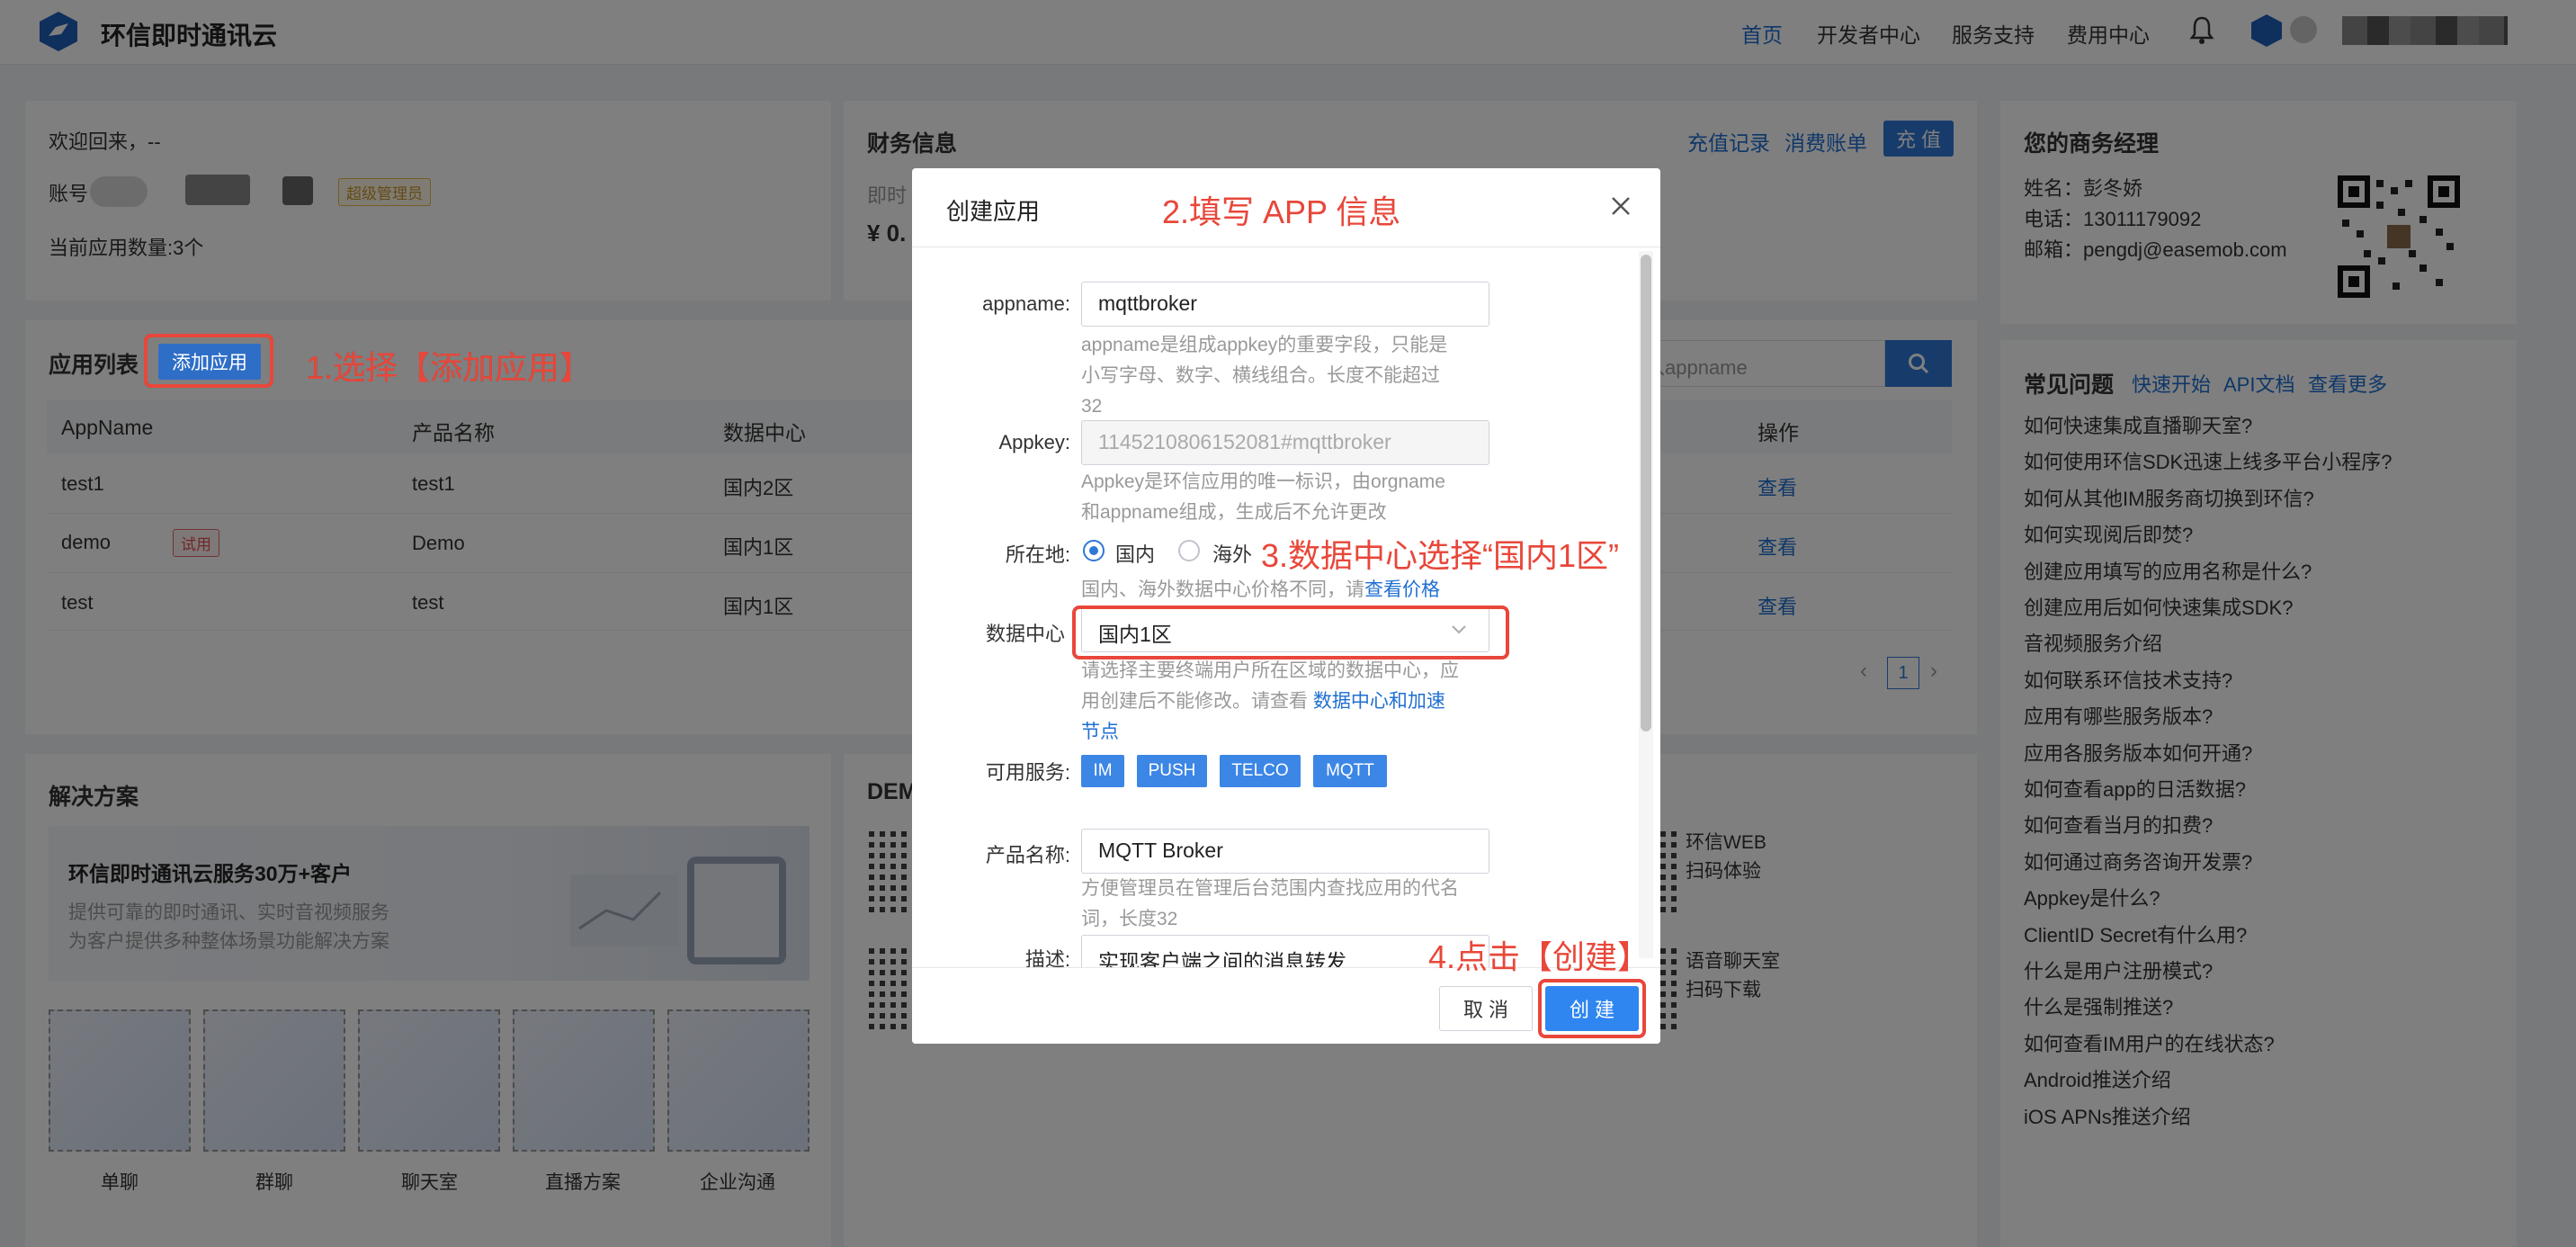 The height and width of the screenshot is (1247, 2576). Describe the element at coordinates (1270, 670) in the screenshot. I see `data-center-help-line: 请选择主要终端用户所在区域的数据中心，应` at that location.